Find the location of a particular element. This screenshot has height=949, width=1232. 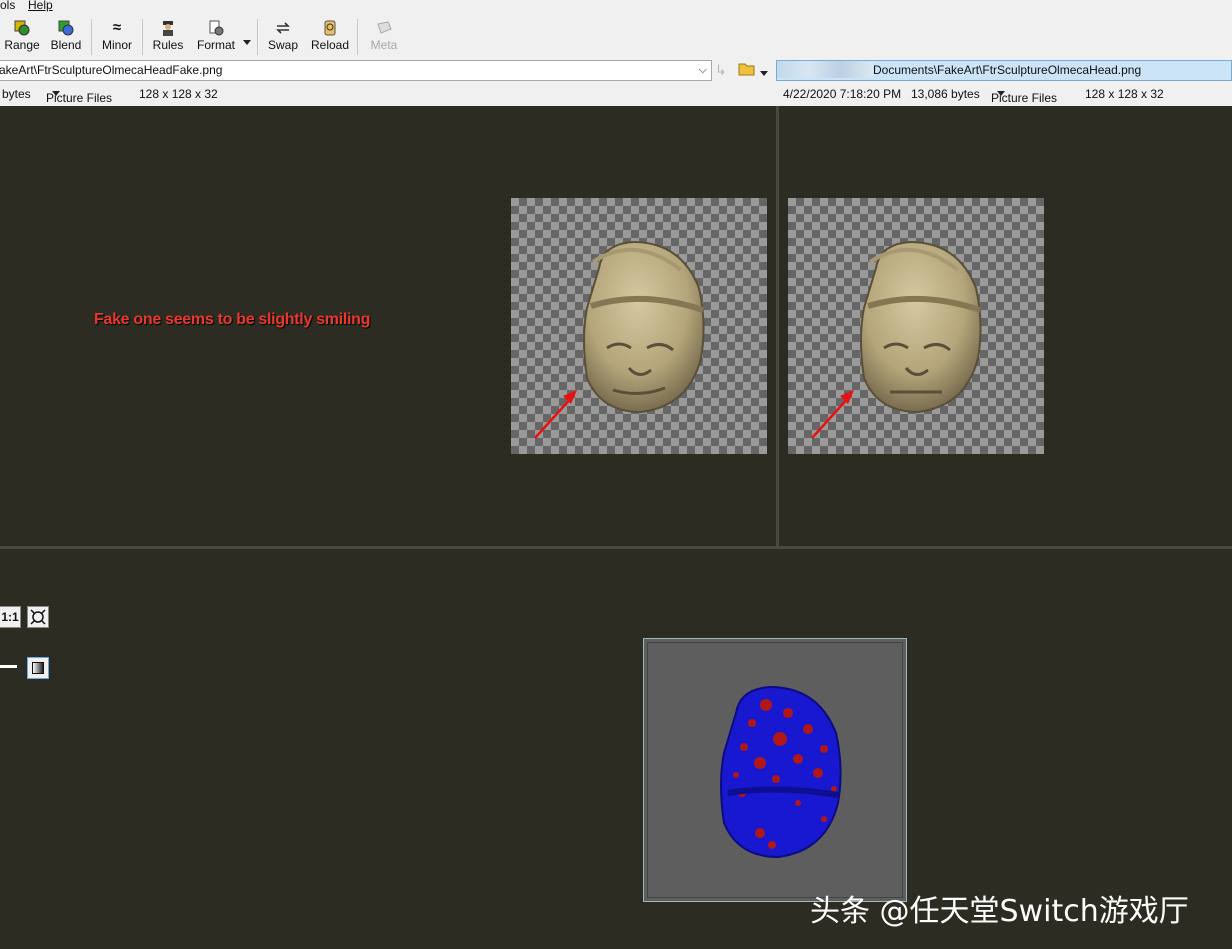

menu-help: Help is located at coordinates (40, 6).